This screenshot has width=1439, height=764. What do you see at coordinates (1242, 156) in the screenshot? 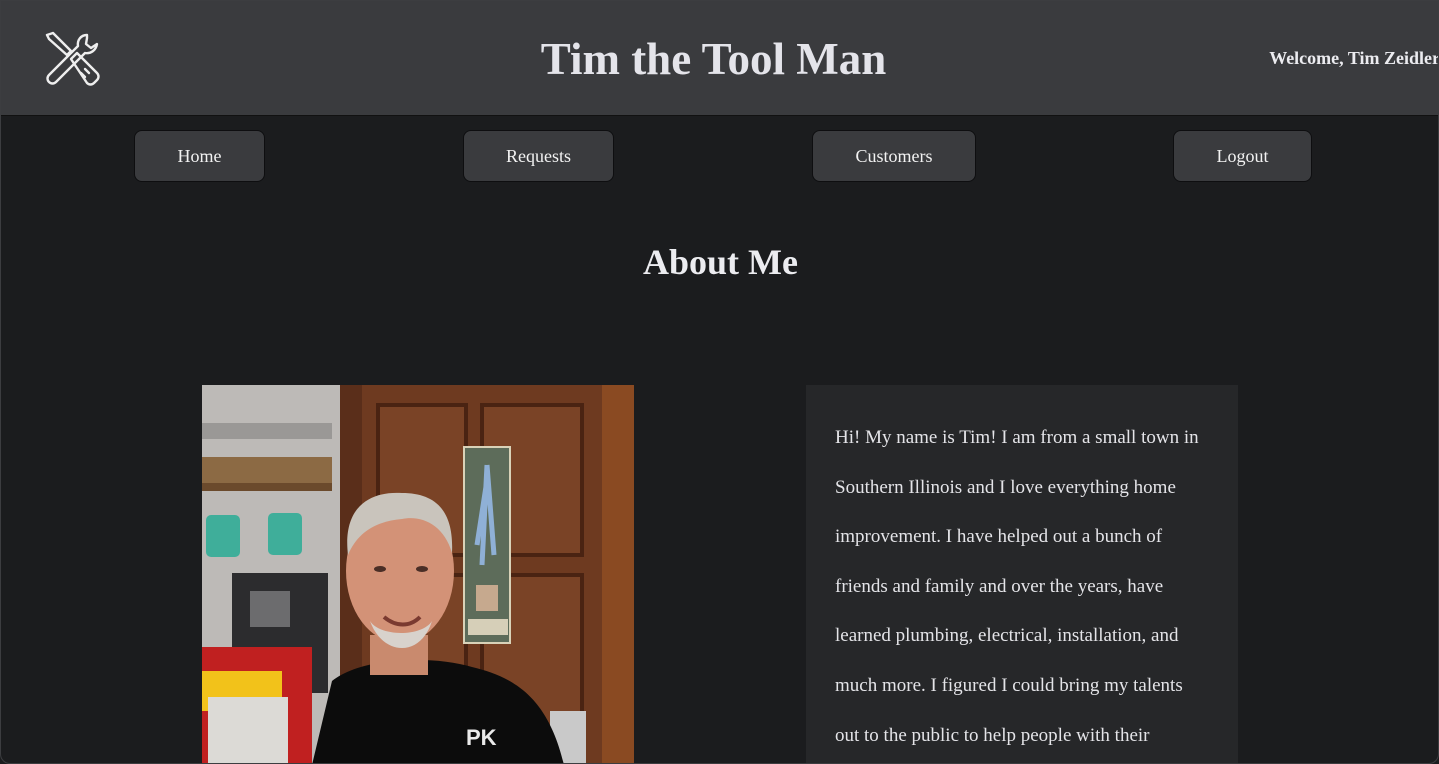
I see `nav-logout-button: Logout` at bounding box center [1242, 156].